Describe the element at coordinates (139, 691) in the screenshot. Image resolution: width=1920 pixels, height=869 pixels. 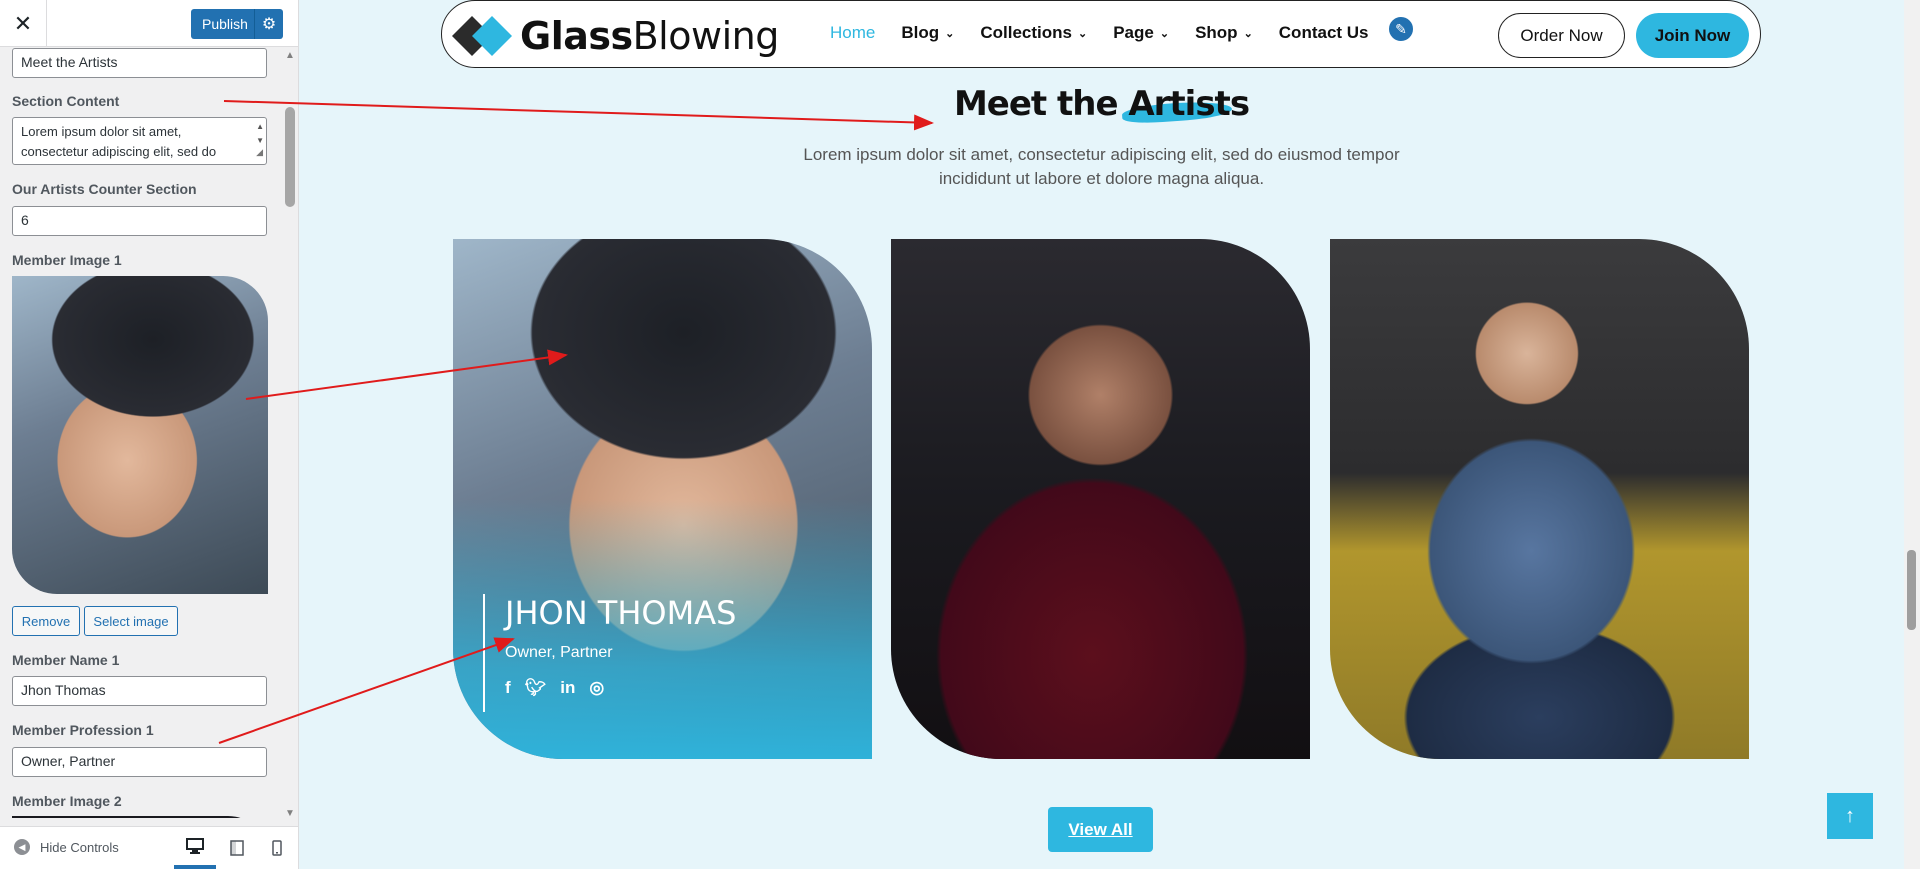
I see `member-name1-input: Jhon Thomas` at that location.